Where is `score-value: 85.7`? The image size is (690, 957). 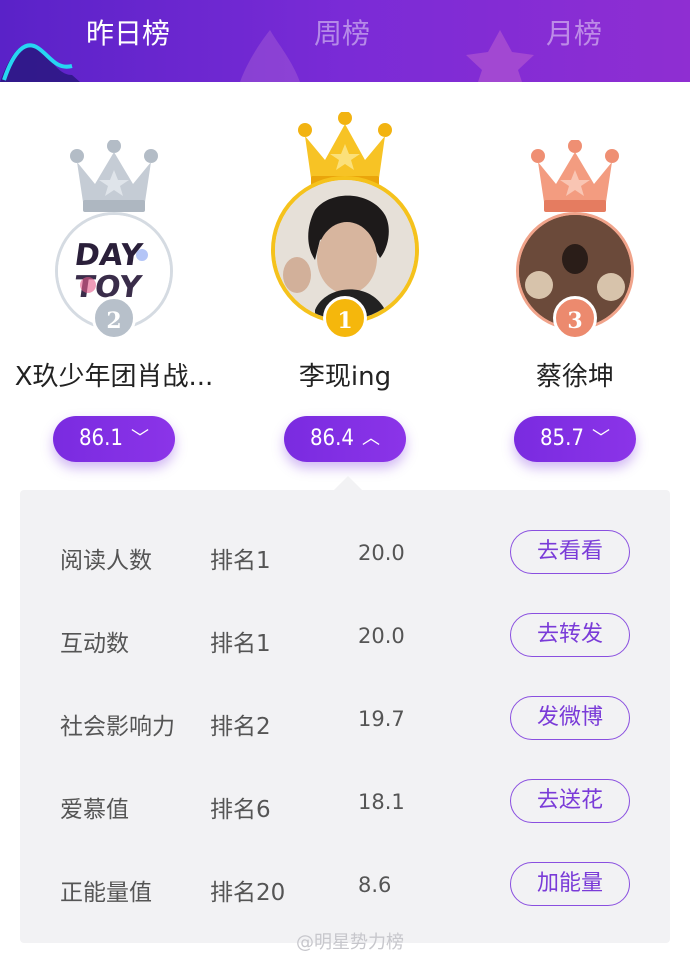
score-value: 85.7 is located at coordinates (562, 438).